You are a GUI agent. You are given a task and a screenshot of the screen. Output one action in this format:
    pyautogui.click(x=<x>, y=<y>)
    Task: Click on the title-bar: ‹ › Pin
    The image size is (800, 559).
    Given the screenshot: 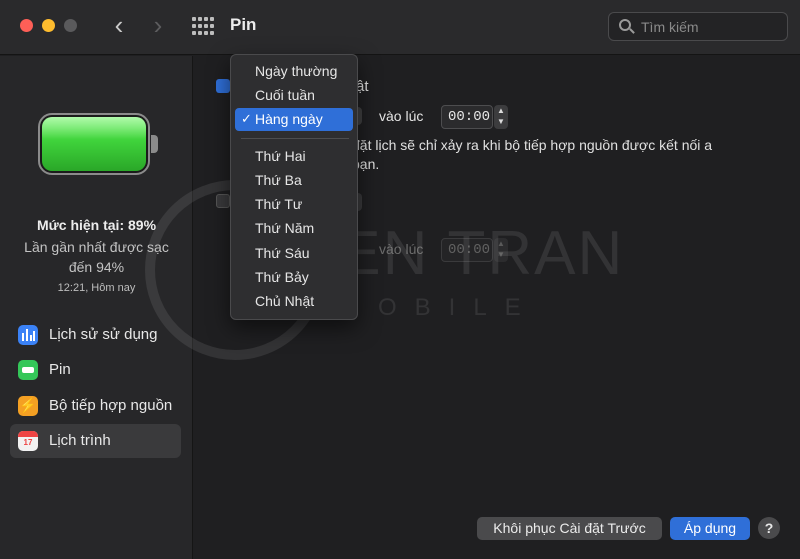 What is the action you would take?
    pyautogui.click(x=400, y=27)
    